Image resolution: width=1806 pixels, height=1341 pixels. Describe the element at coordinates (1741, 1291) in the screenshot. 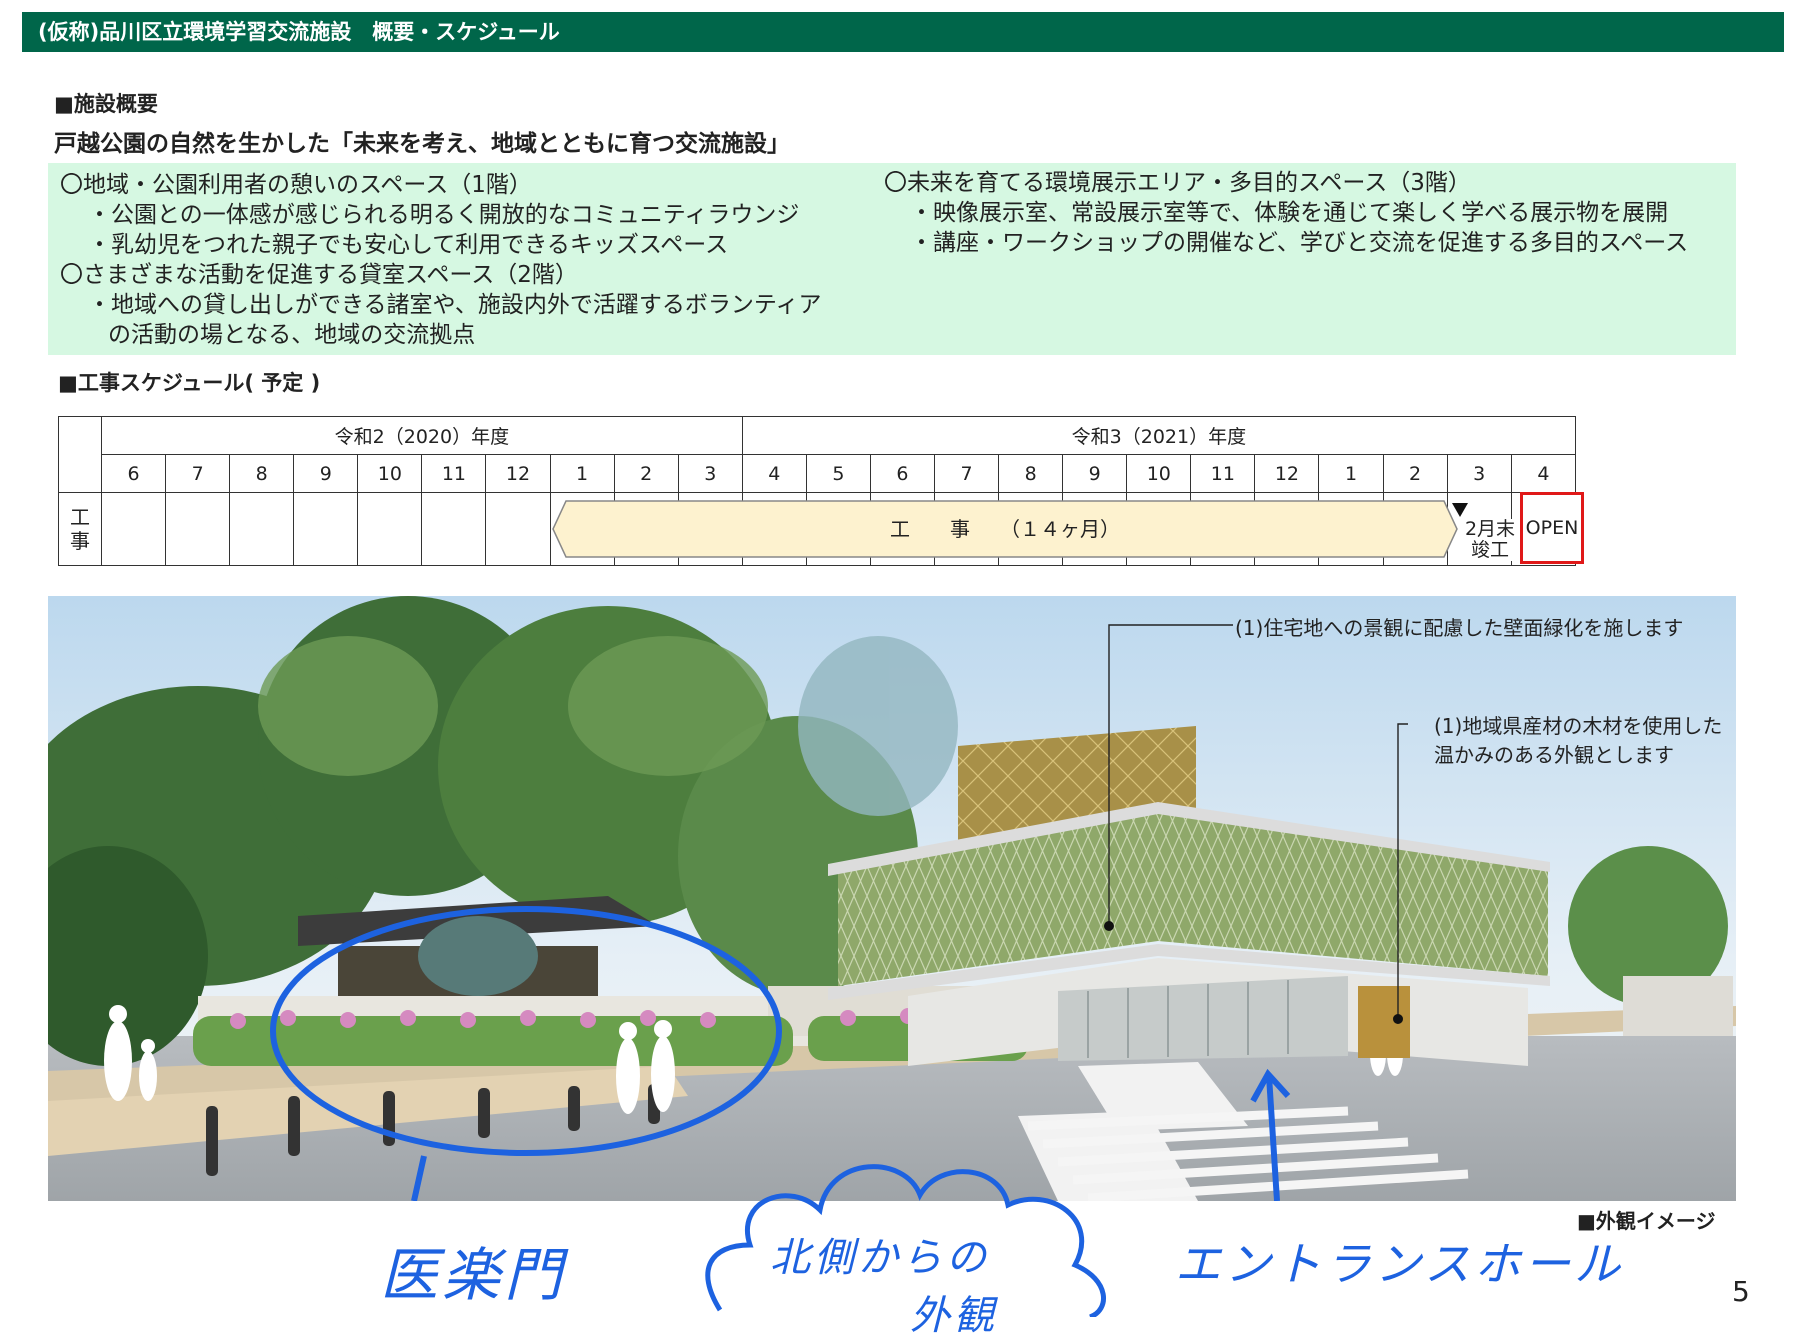

I see `page-number: 5` at that location.